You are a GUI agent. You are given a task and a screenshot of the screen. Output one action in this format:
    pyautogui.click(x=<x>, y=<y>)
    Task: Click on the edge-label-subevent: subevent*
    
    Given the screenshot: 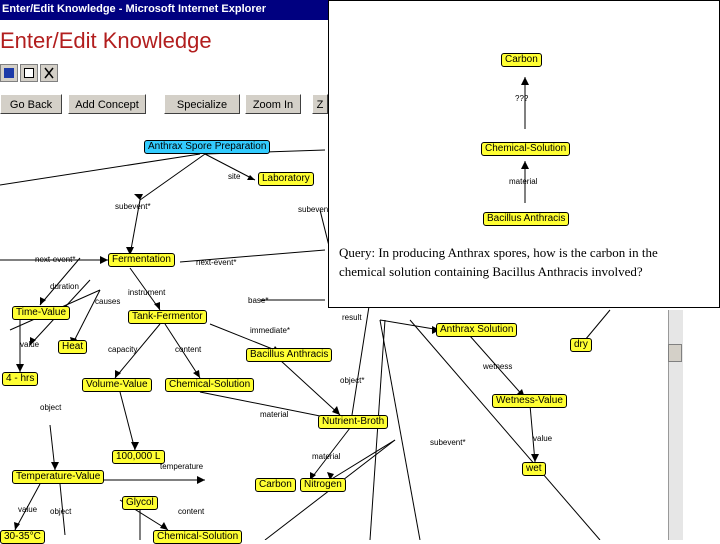 What is the action you would take?
    pyautogui.click(x=133, y=206)
    